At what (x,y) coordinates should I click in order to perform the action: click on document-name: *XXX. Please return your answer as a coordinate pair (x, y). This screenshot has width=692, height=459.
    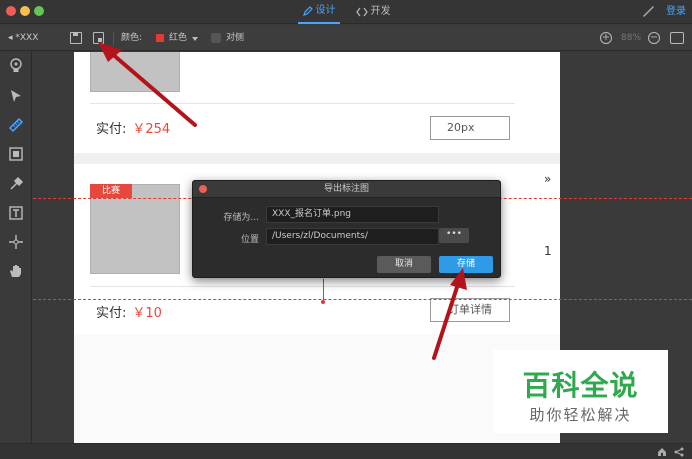
    Looking at the image, I should click on (27, 38).